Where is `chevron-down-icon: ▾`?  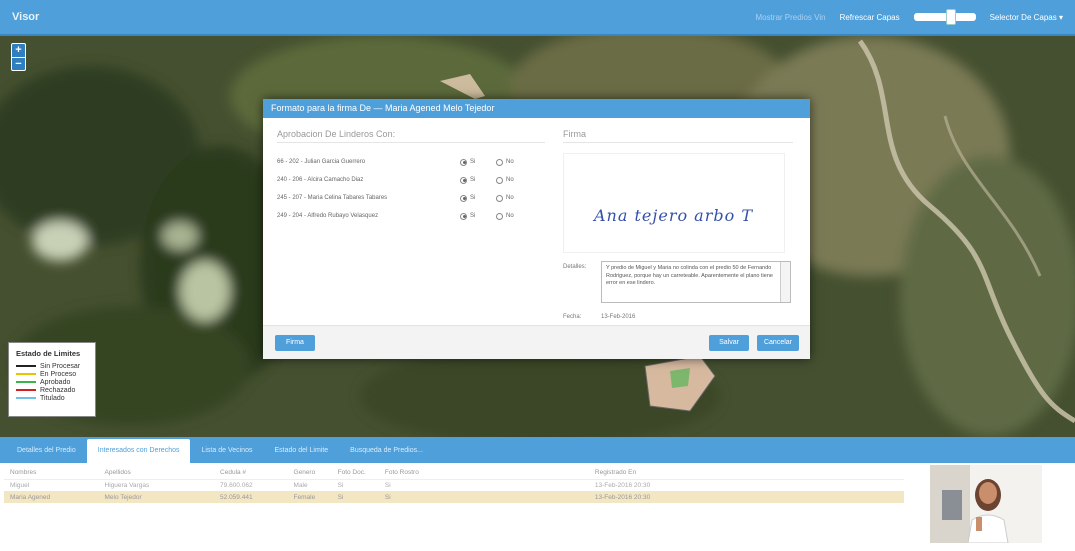 chevron-down-icon: ▾ is located at coordinates (1060, 17).